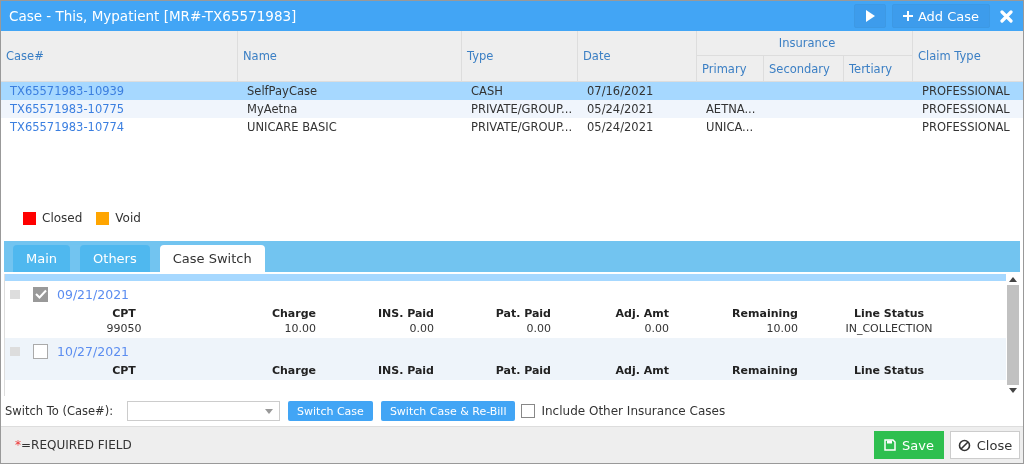 The width and height of the screenshot is (1024, 464). I want to click on plus-icon, so click(907, 16).